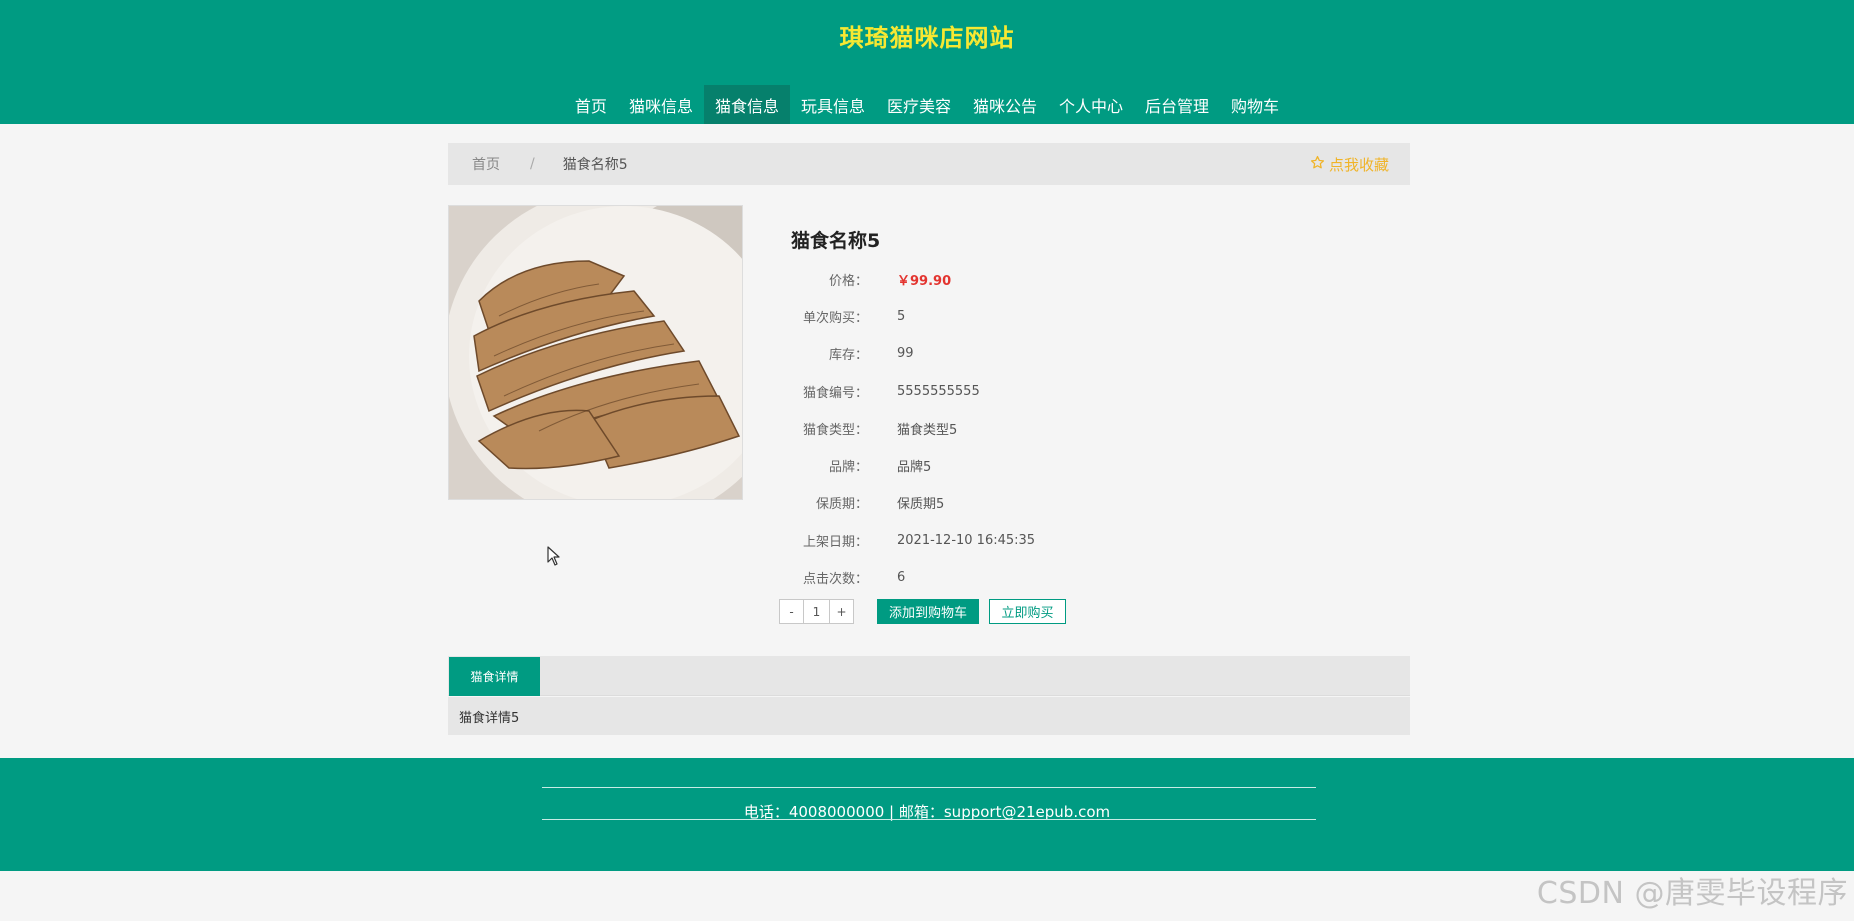 This screenshot has height=921, width=1854. Describe the element at coordinates (661, 104) in the screenshot. I see `nav-item-cats: 猫咪信息` at that location.